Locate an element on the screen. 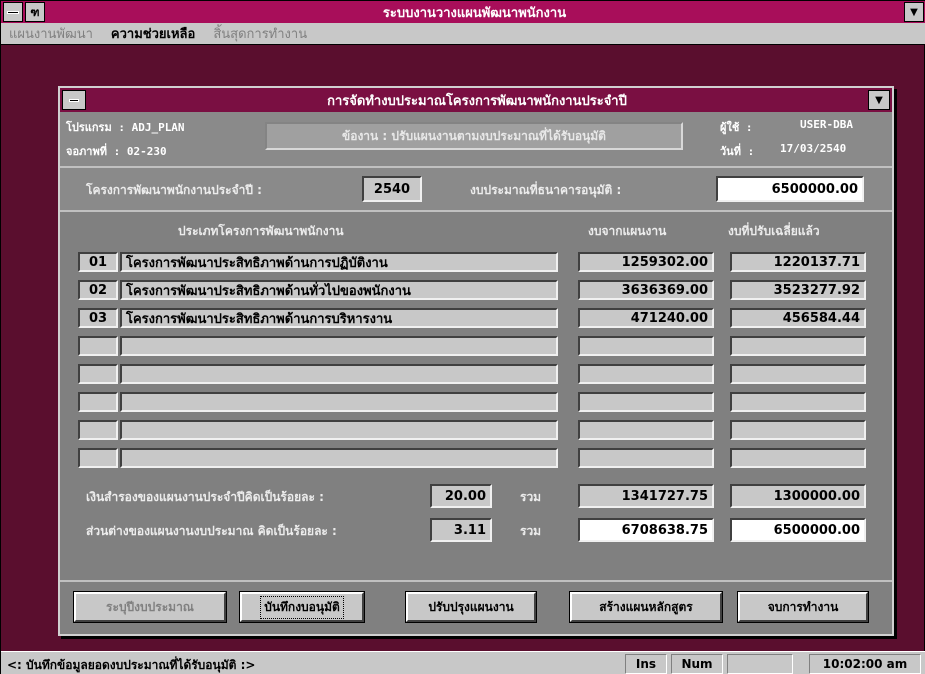  save-approval-button-label: บันทึกงบอนุมัติ is located at coordinates (302, 607).